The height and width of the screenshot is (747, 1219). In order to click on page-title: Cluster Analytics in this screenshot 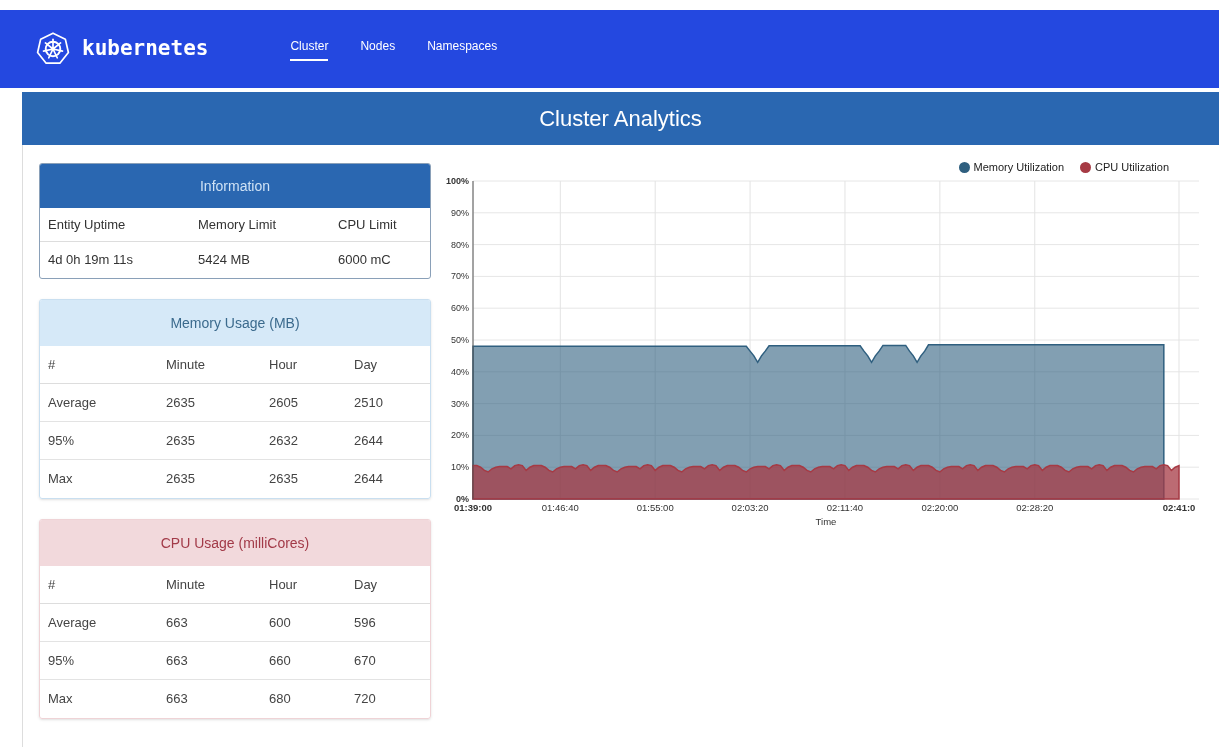, I will do `click(620, 119)`.